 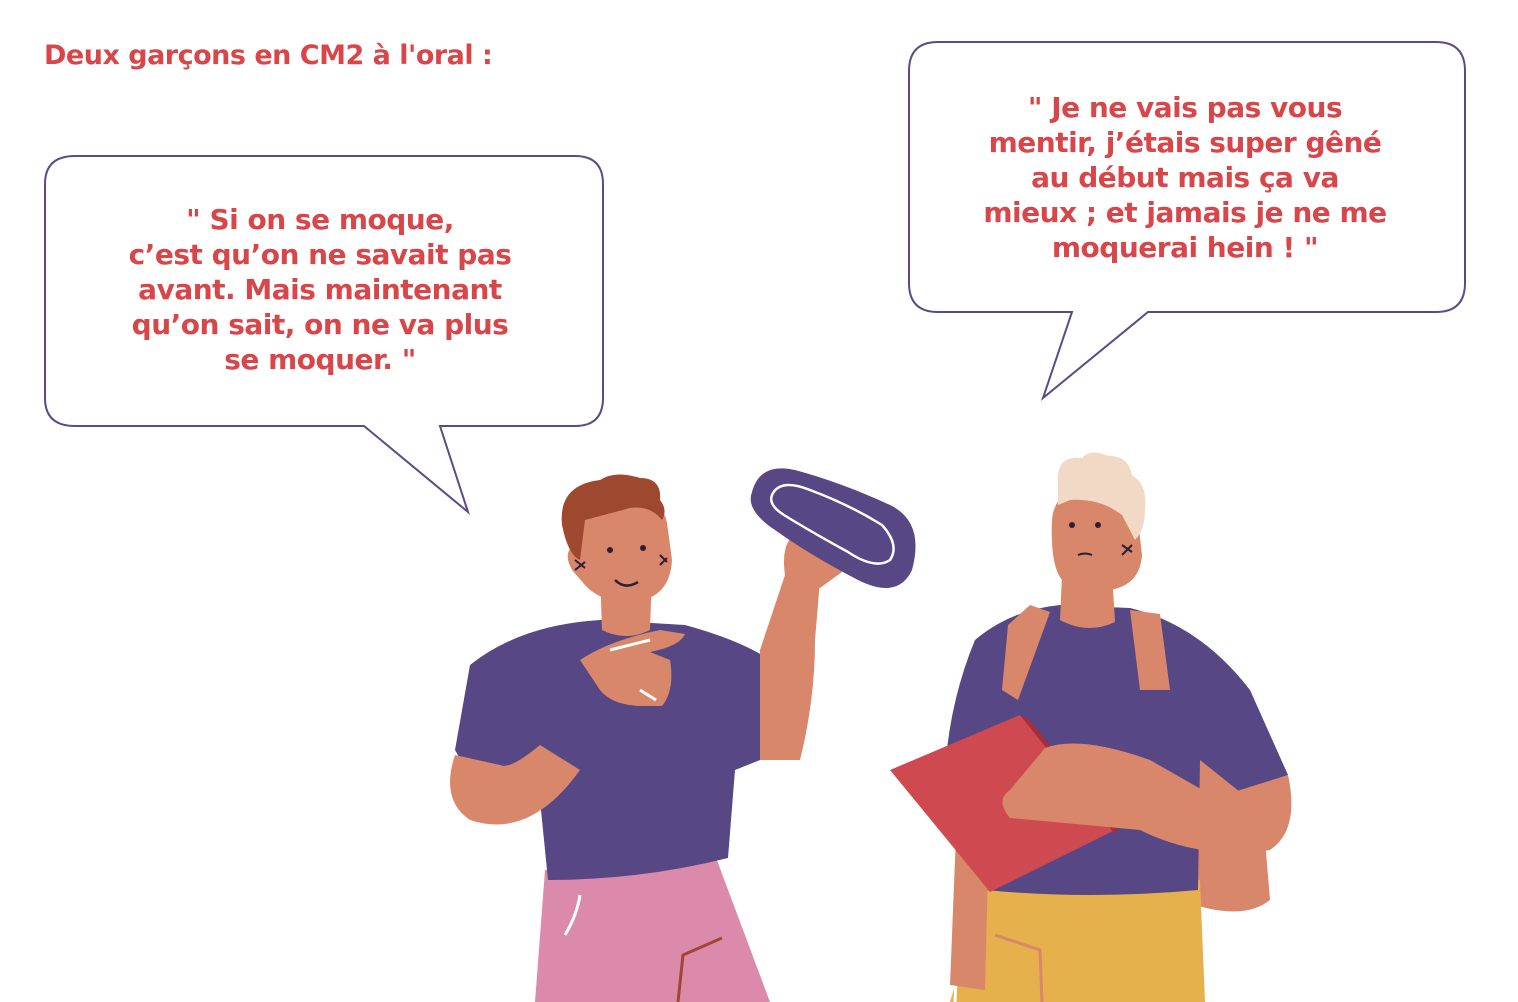 What do you see at coordinates (1185, 107) in the screenshot?
I see `quote-right-line: " Je ne vais pas vous` at bounding box center [1185, 107].